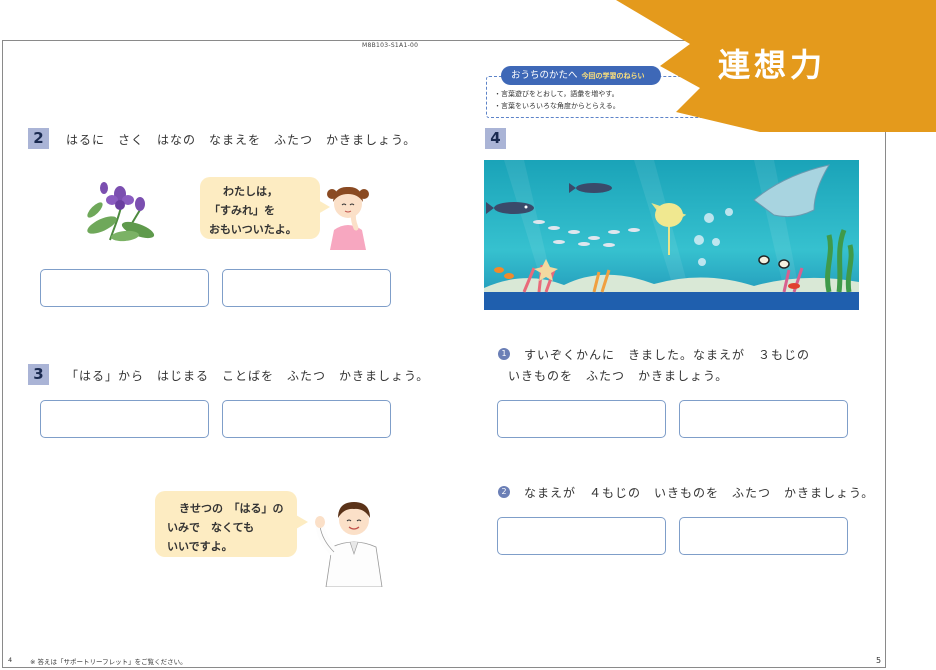 This screenshot has height=670, width=936. What do you see at coordinates (504, 492) in the screenshot?
I see `subquestion-2-number: 2` at bounding box center [504, 492].